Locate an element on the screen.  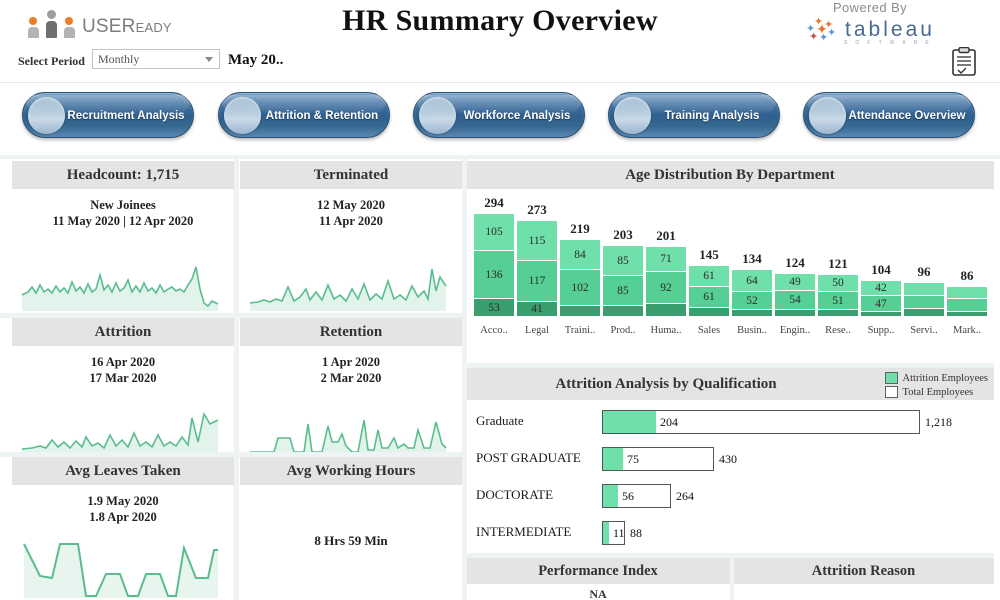
age-bar-segment: 51 is located at coordinates (838, 300).